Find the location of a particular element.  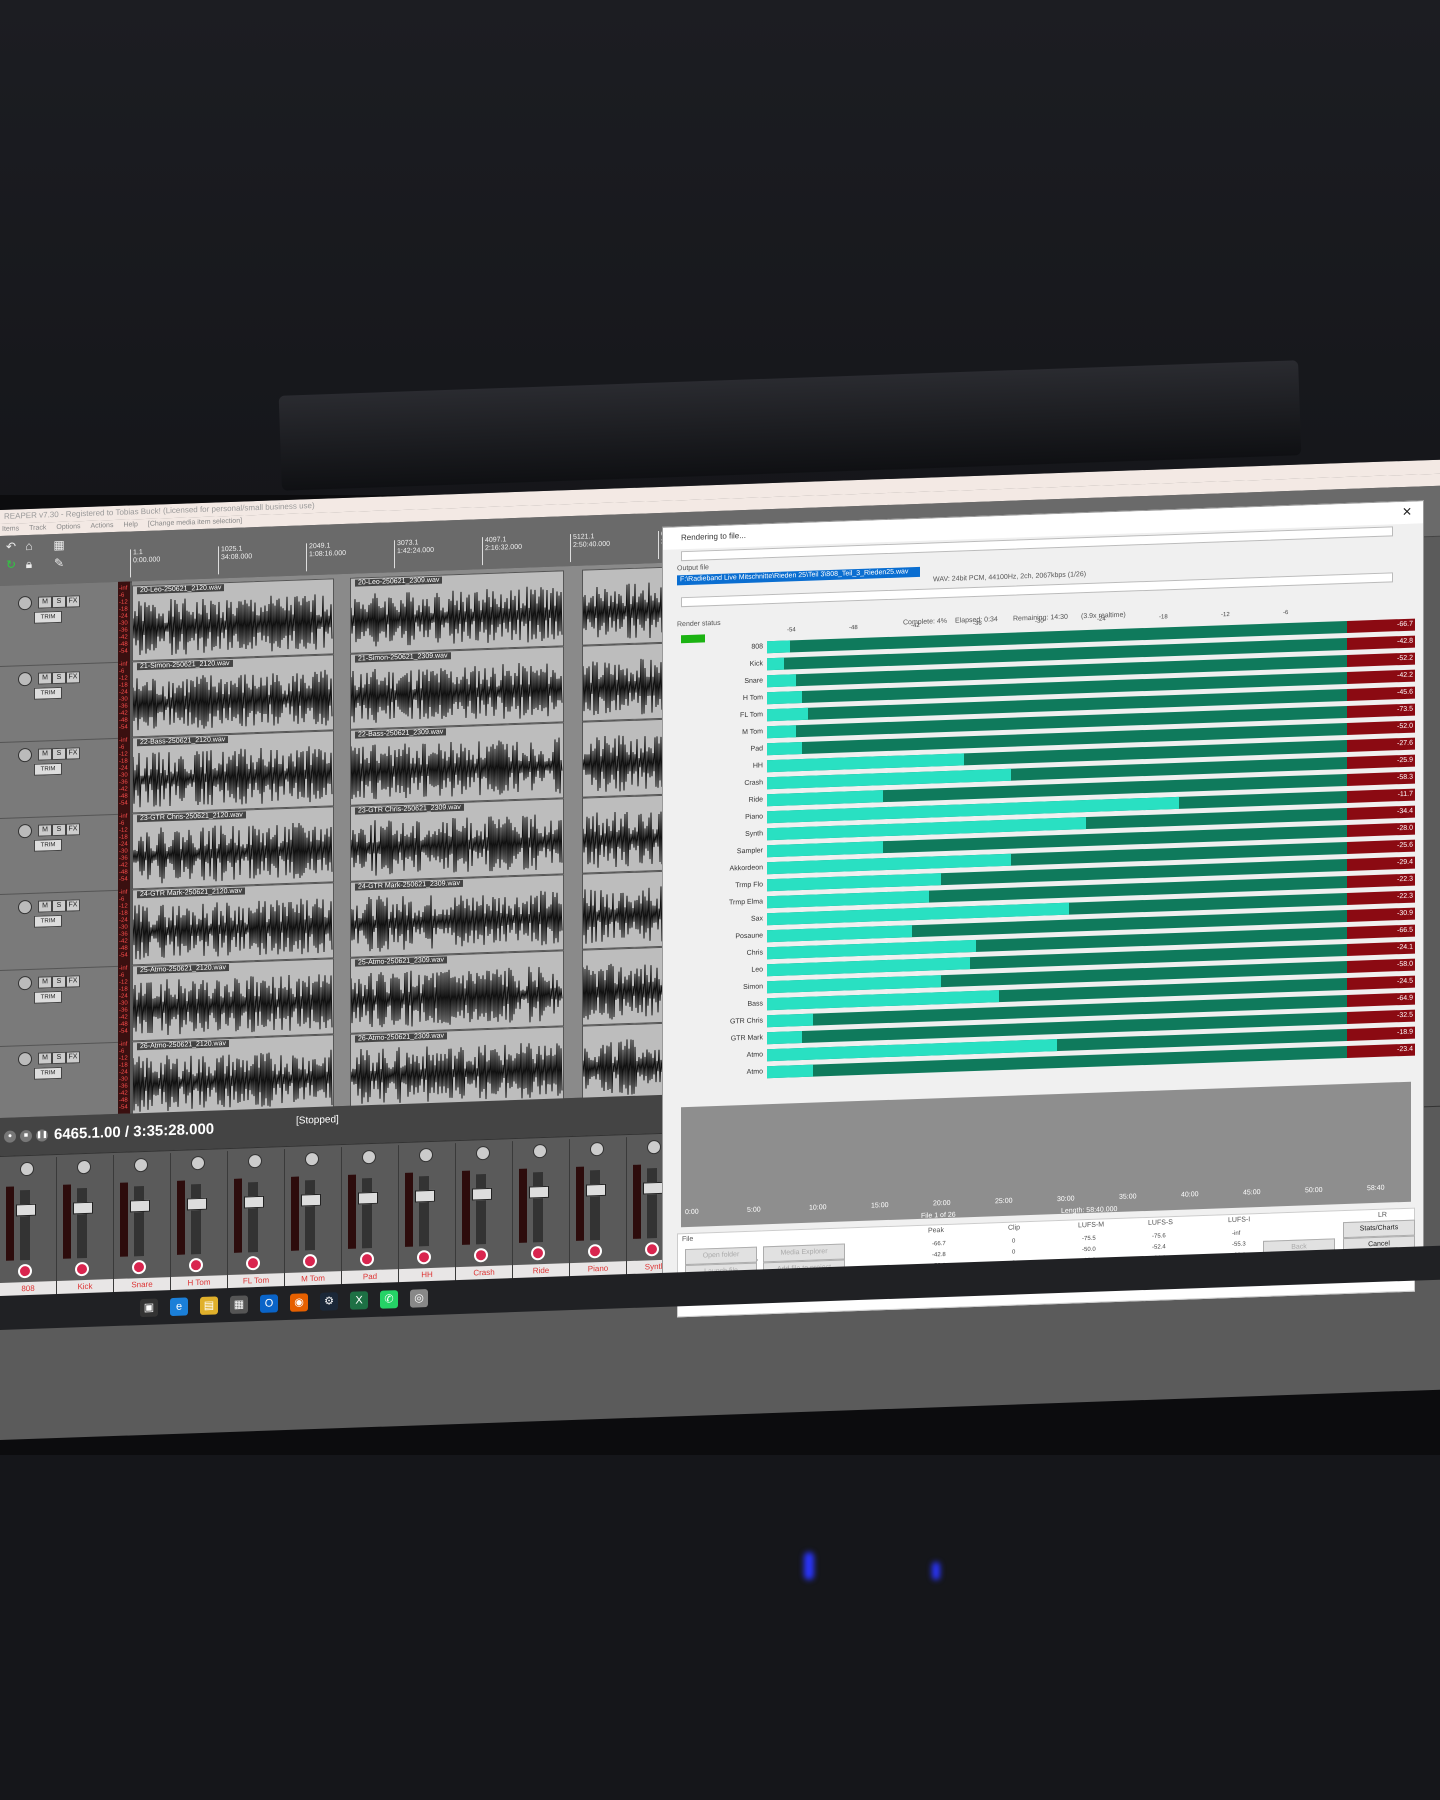

media-item: 24-GTR Mark-250621_2309.wav is located at coordinates (457, 916).